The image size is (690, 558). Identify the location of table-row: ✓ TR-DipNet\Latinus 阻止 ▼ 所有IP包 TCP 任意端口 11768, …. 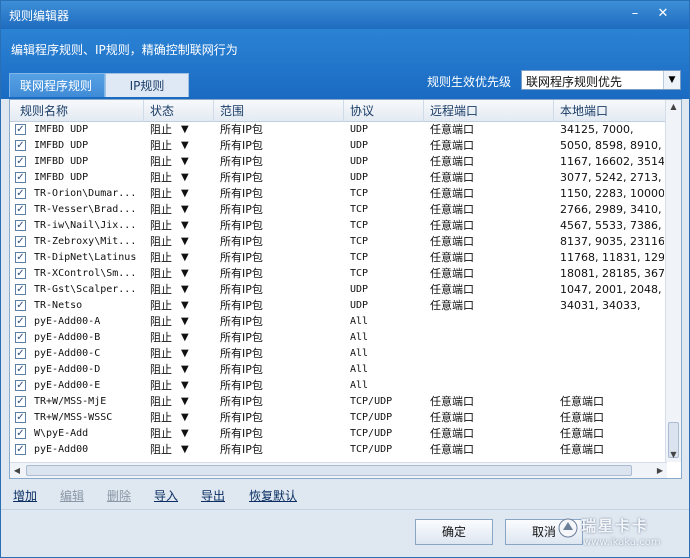
(338, 258).